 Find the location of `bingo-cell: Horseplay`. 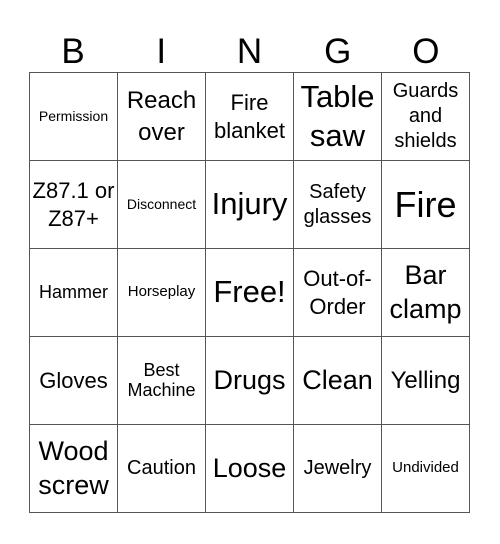

bingo-cell: Horseplay is located at coordinates (162, 293).